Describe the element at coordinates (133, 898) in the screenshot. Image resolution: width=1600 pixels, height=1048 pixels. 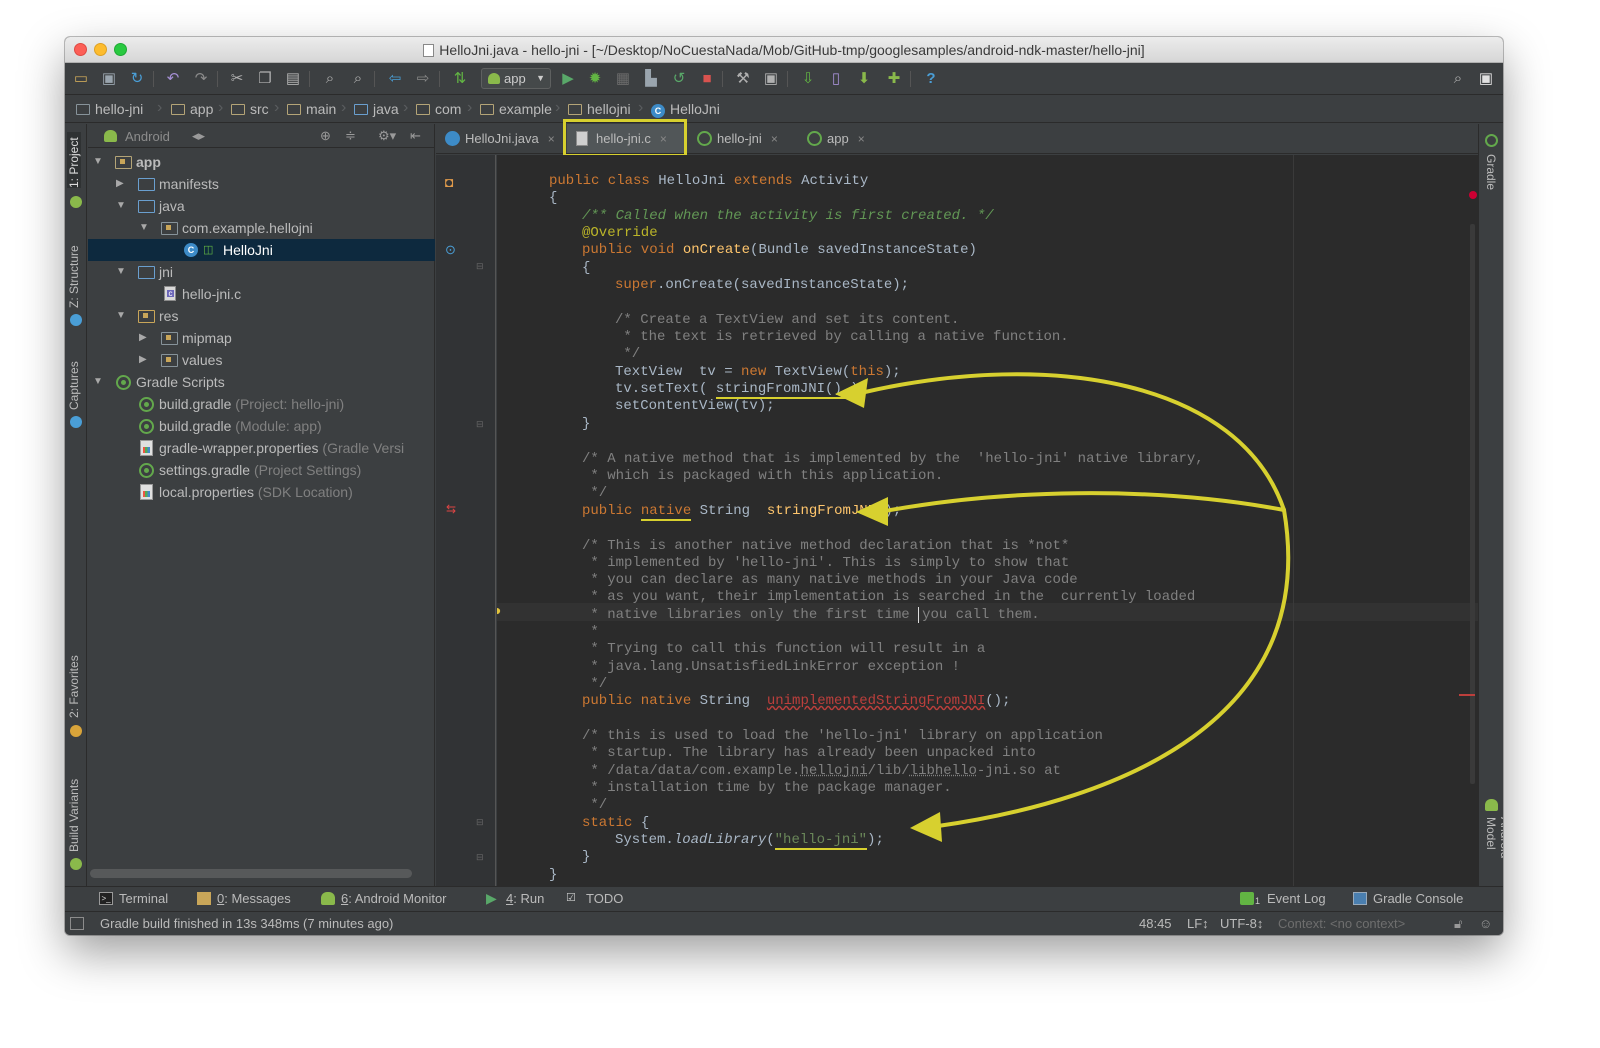
I see `terminal-button: >_ Terminal` at that location.